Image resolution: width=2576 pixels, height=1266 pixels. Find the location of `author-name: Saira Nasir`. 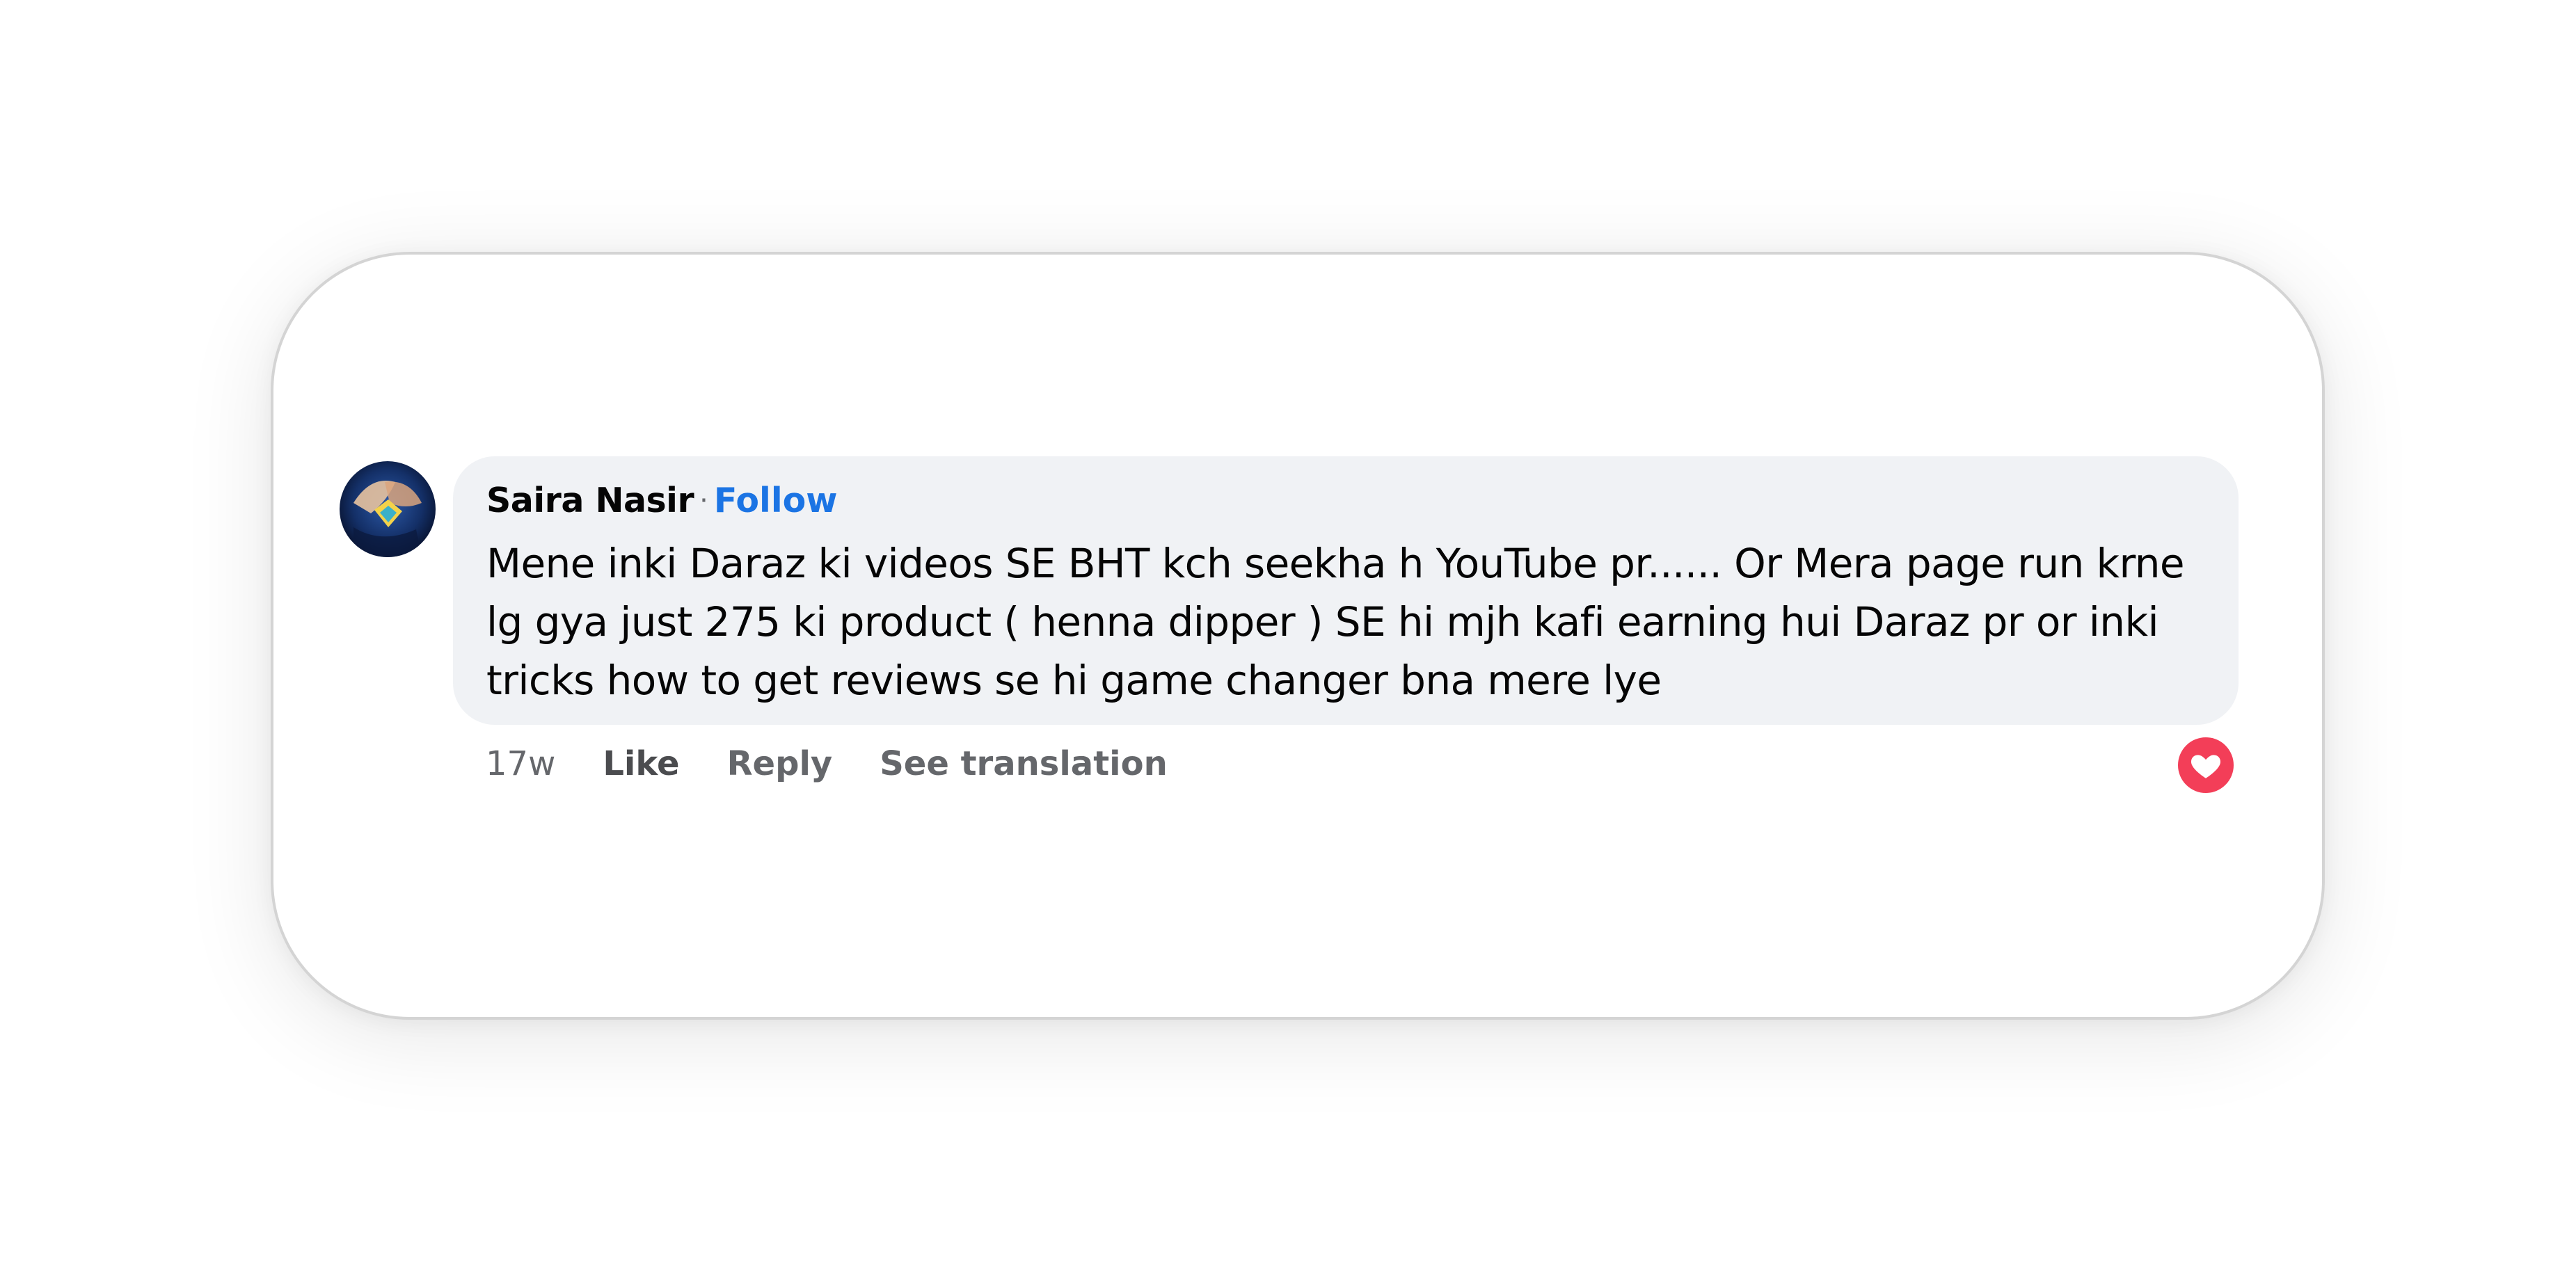

author-name: Saira Nasir is located at coordinates (590, 500).